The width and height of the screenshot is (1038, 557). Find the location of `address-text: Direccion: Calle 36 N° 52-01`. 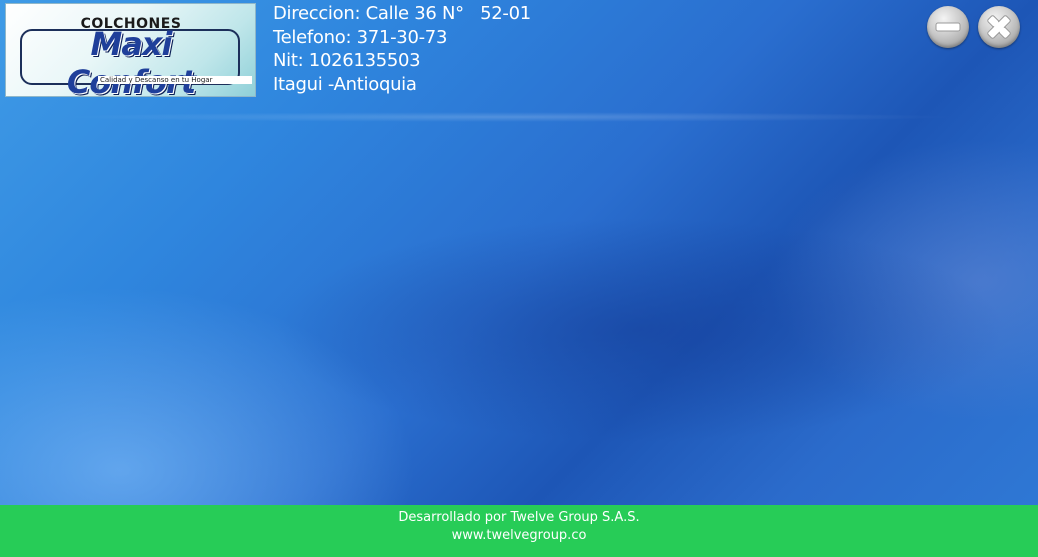

address-text: Direccion: Calle 36 N° 52-01 is located at coordinates (402, 13).